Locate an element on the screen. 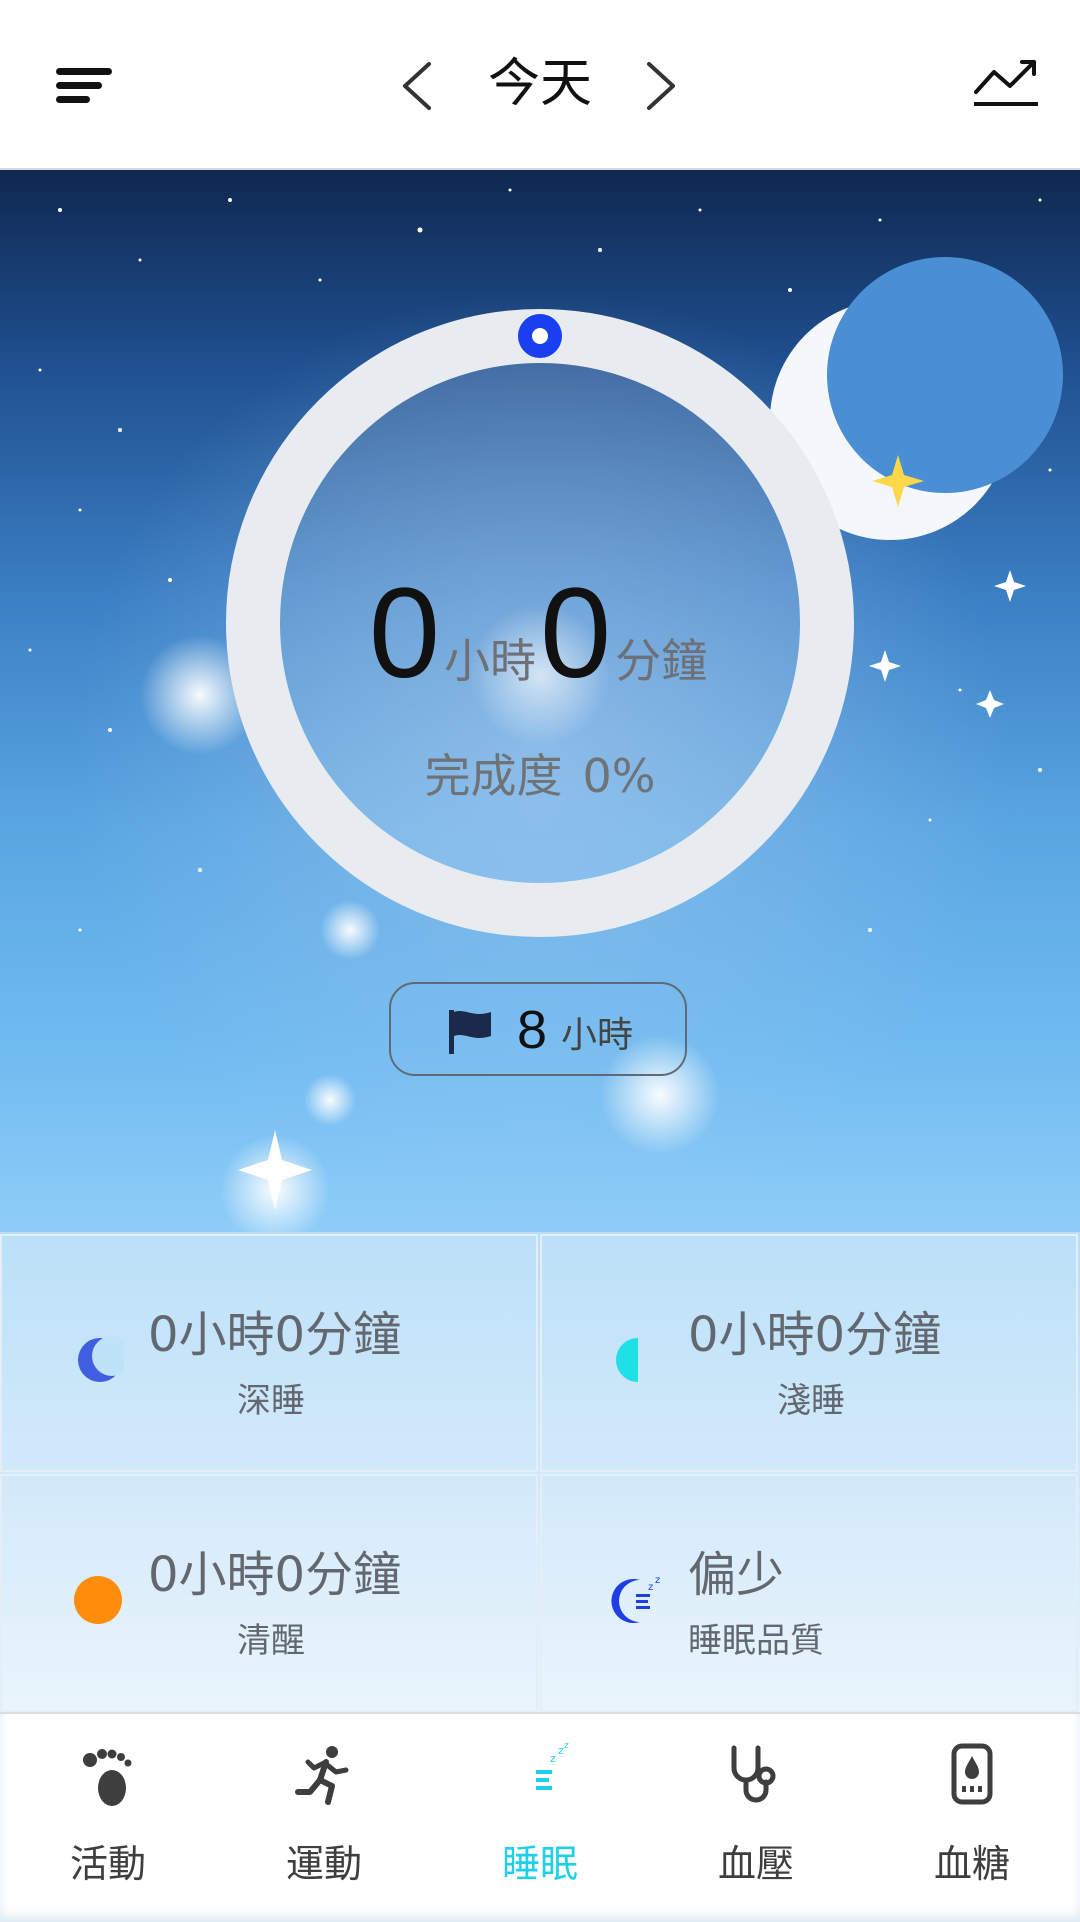  sleep-quality-value: 偏少 is located at coordinates (736, 1575).